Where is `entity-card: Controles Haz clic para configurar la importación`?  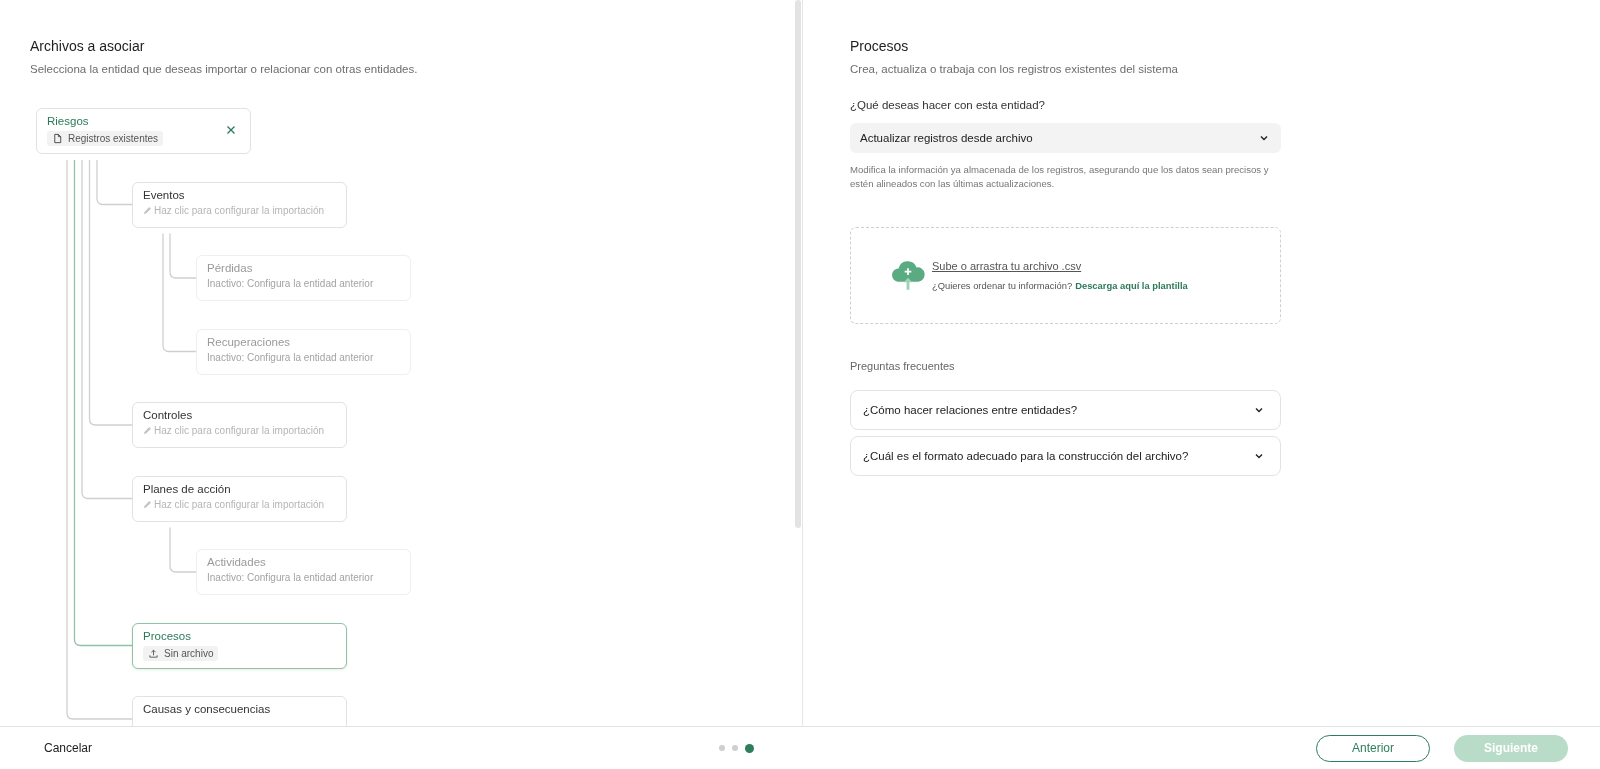 entity-card: Controles Haz clic para configurar la importación is located at coordinates (239, 425).